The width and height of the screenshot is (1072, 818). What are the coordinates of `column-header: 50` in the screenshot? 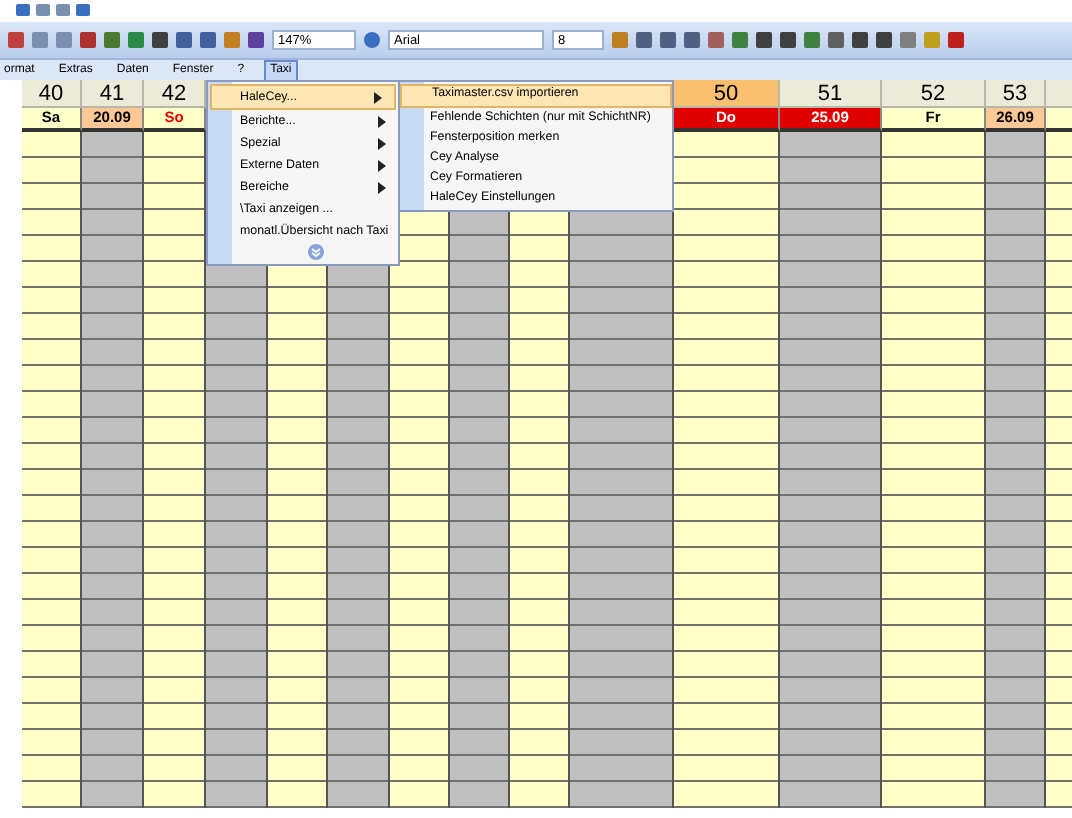 It's located at (727, 94).